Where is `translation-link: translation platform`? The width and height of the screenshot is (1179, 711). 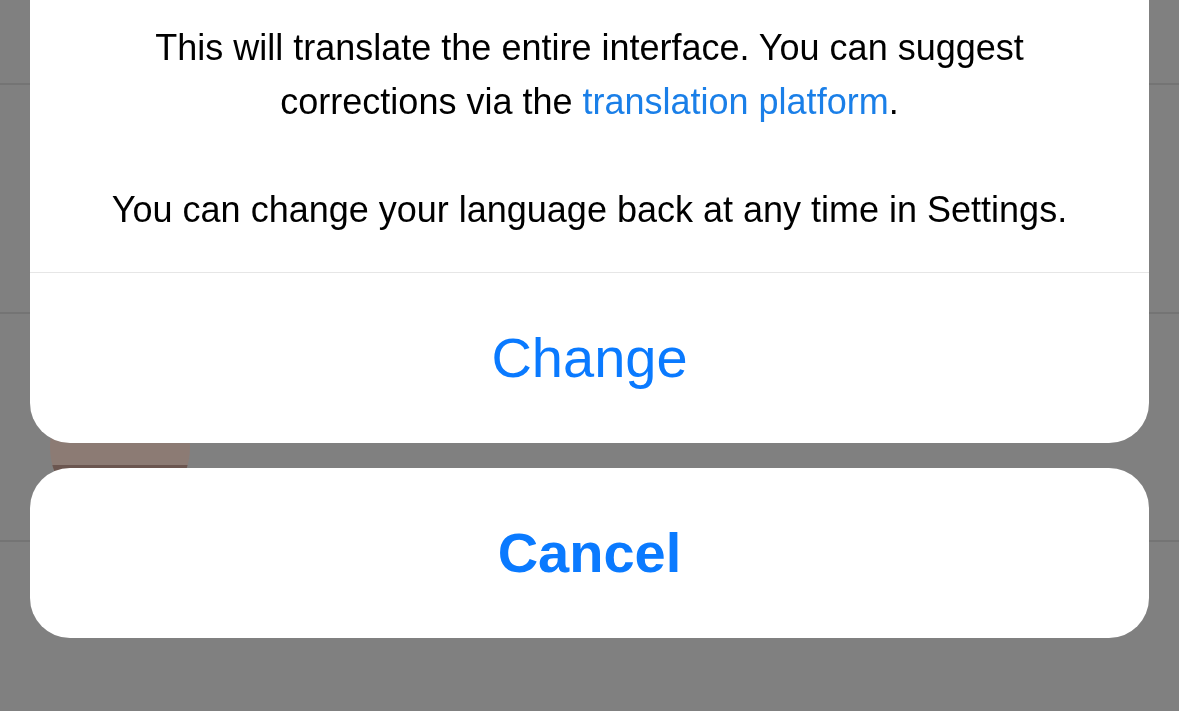
translation-link: translation platform is located at coordinates (735, 101).